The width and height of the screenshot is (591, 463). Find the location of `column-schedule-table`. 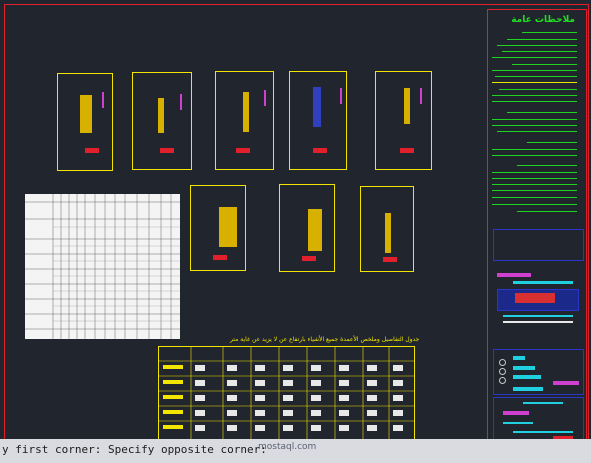

column-schedule-table is located at coordinates (286, 393).